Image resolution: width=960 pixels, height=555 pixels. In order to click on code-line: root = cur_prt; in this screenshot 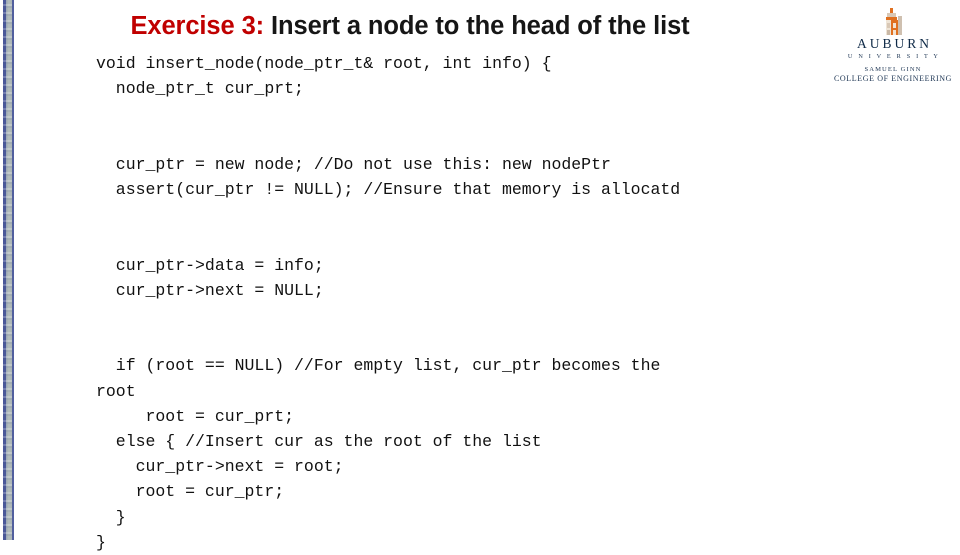, I will do `click(195, 416)`.